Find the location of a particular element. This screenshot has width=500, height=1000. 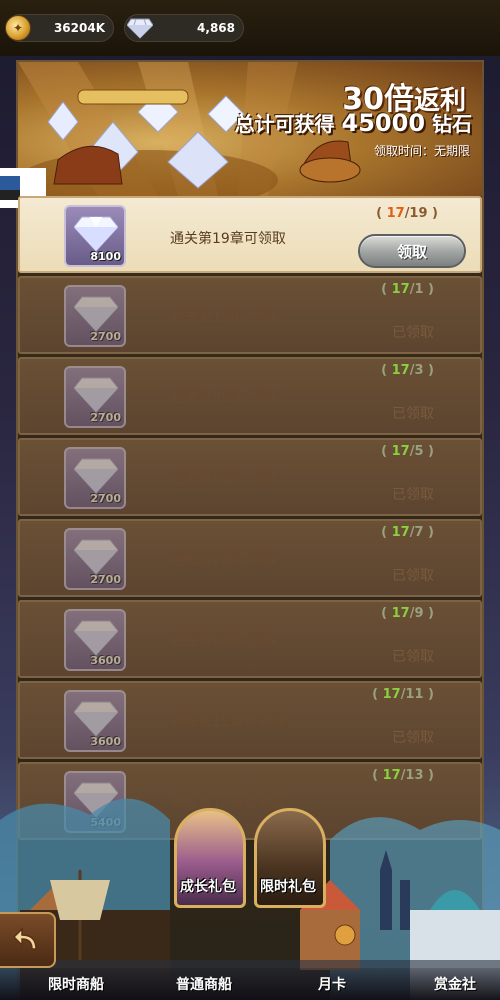

back-button is located at coordinates (28, 940).